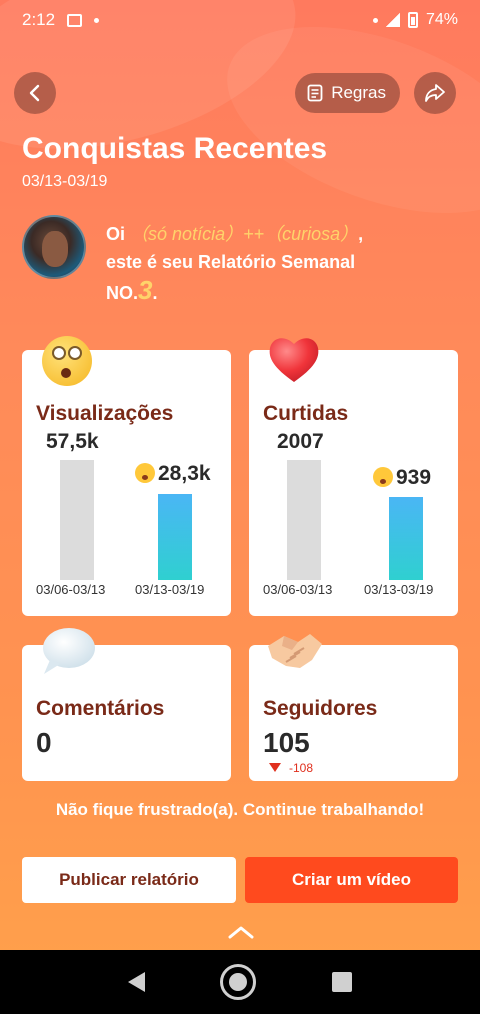 This screenshot has height=1014, width=480. Describe the element at coordinates (170, 589) in the screenshot. I see `views-cur-date: 03/13-03/19` at that location.